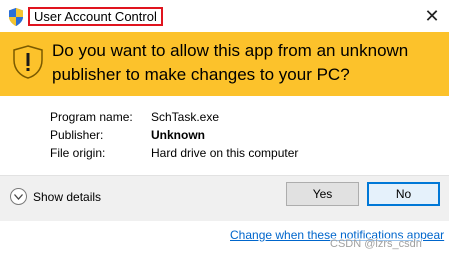  What do you see at coordinates (91, 117) in the screenshot?
I see `detail-label: Program name:` at bounding box center [91, 117].